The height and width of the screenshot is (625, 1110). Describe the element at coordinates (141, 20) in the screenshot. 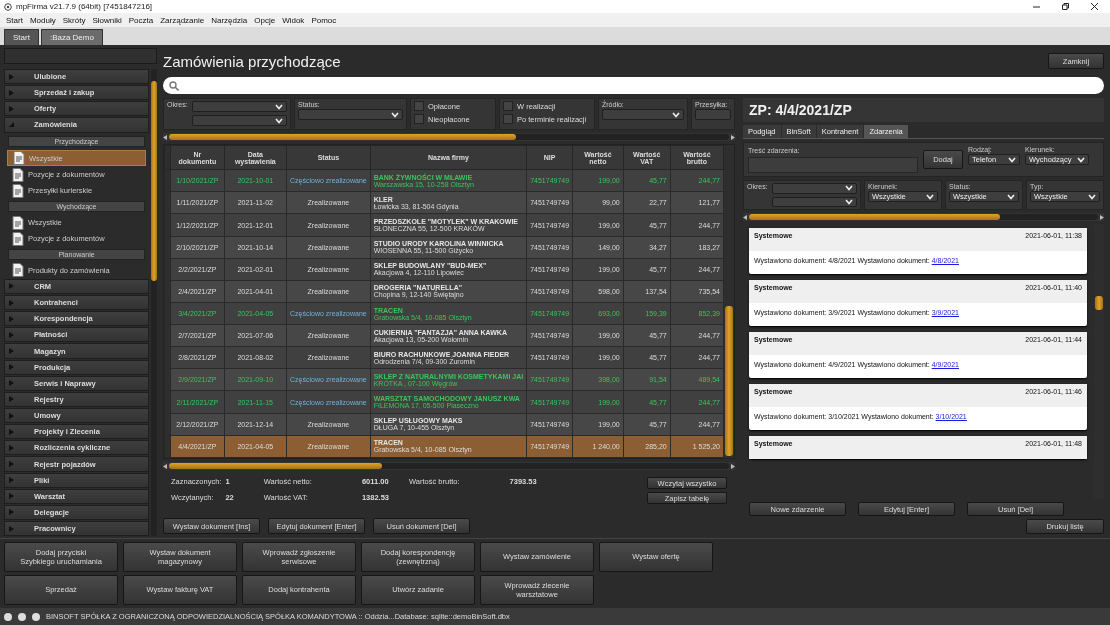

I see `menu-item: Poczta` at that location.